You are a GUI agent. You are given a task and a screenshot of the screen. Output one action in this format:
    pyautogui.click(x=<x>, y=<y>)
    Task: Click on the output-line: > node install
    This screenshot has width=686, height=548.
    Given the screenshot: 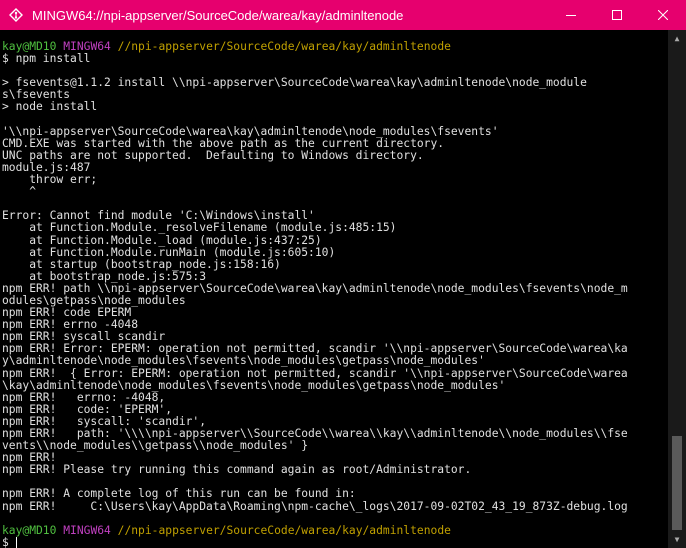 What is the action you would take?
    pyautogui.click(x=50, y=107)
    